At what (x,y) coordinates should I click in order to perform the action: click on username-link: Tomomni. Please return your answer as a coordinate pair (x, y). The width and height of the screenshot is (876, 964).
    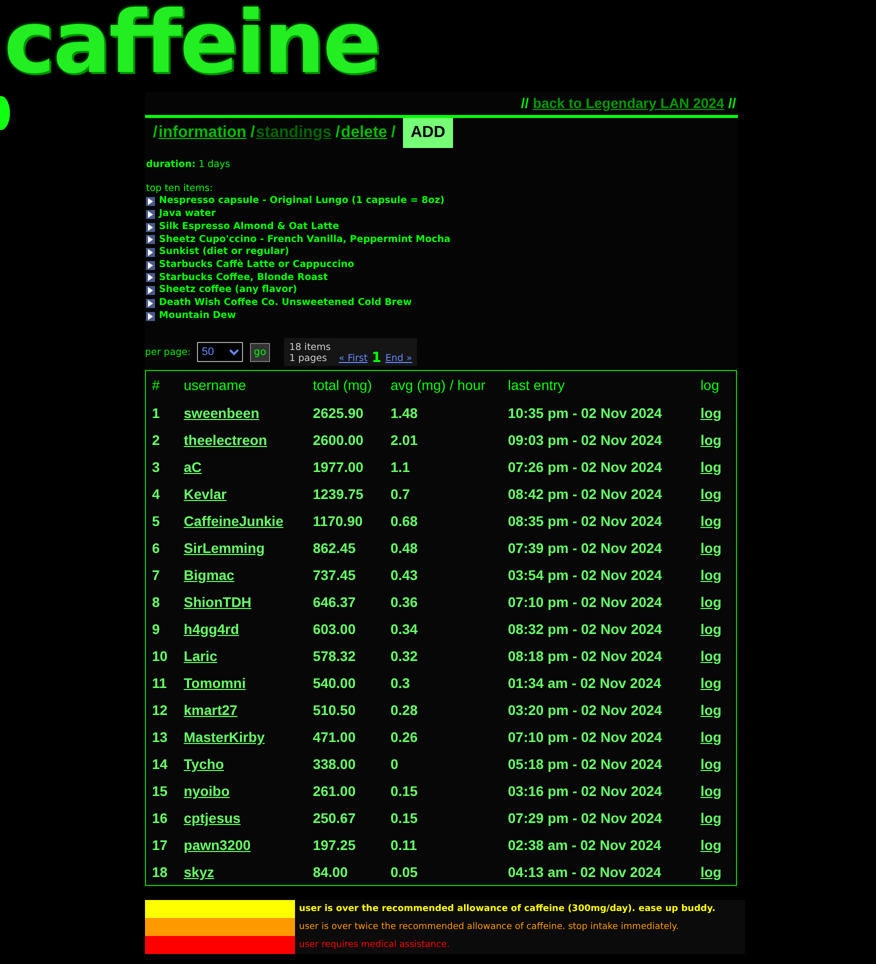
    Looking at the image, I should click on (215, 682).